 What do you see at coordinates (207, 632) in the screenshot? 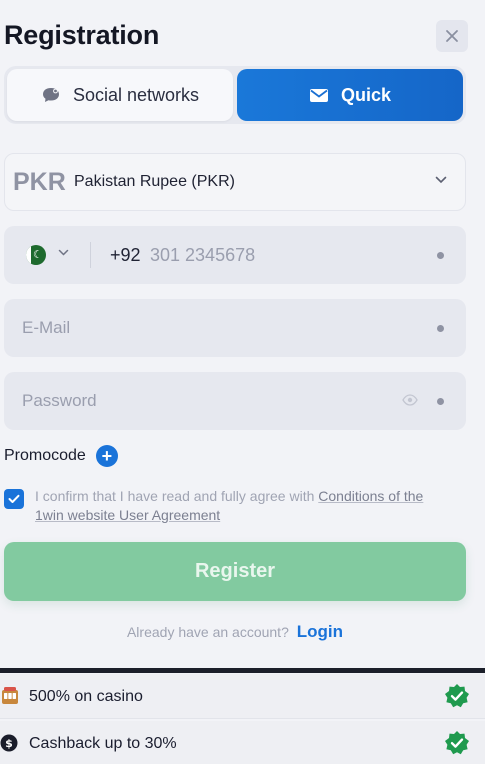
I see `login-prompt: Already have an account?` at bounding box center [207, 632].